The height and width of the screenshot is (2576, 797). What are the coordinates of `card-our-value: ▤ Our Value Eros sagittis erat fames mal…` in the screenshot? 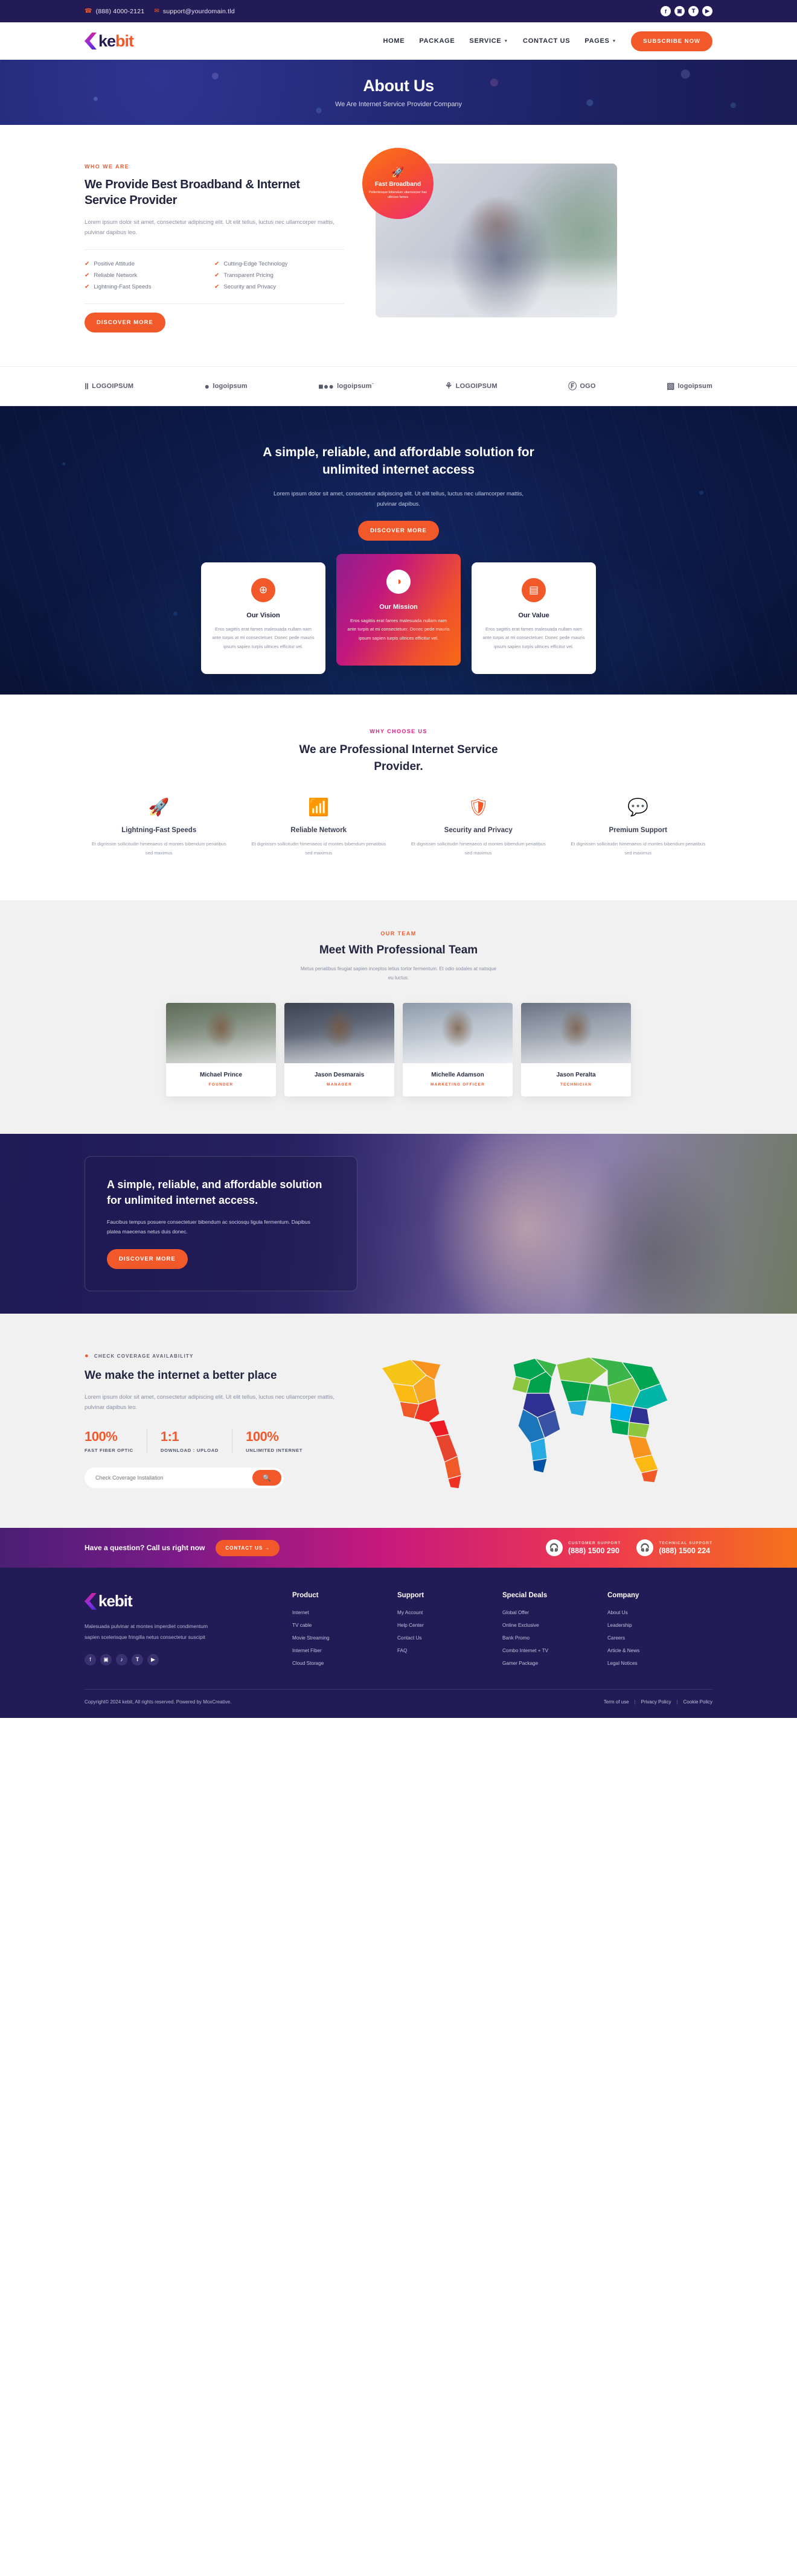 It's located at (534, 618).